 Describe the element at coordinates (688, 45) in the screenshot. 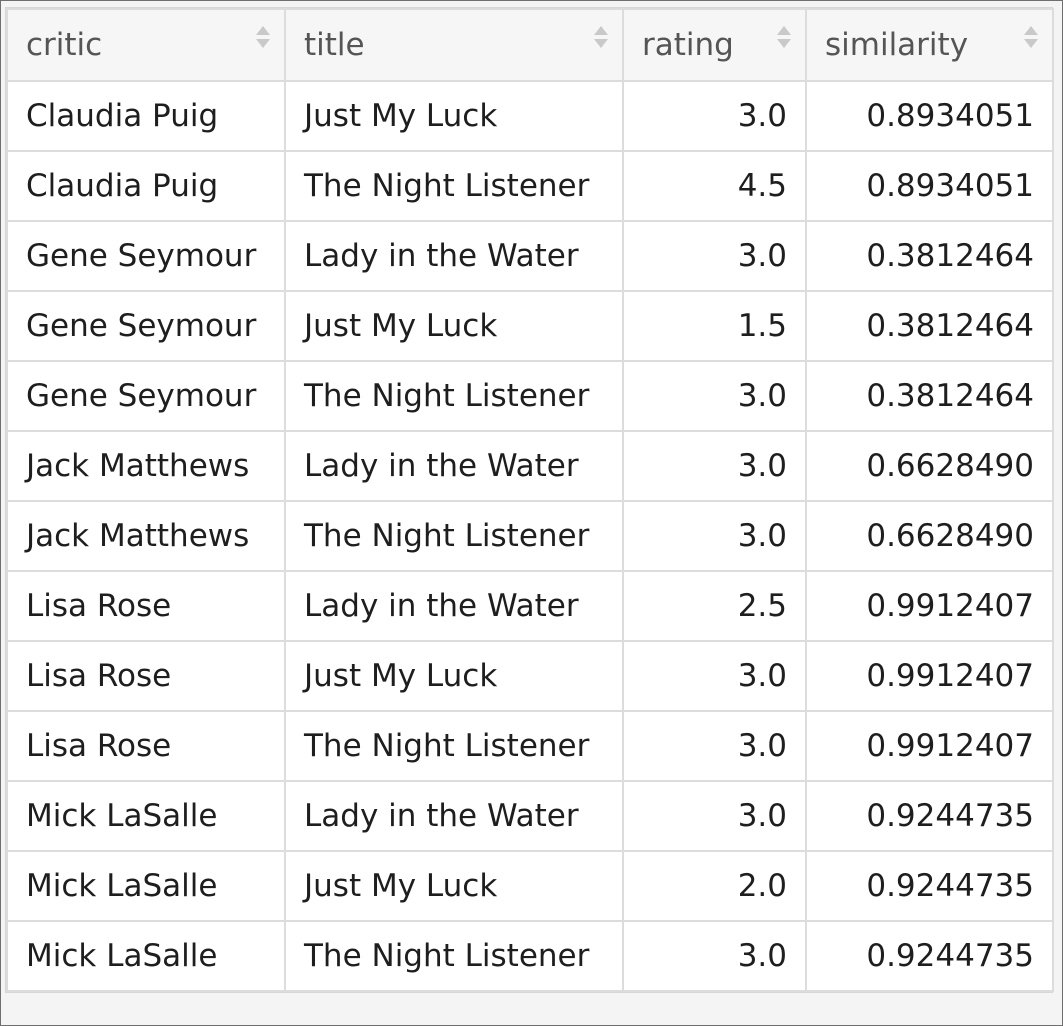

I see `column-header-label: rating` at that location.